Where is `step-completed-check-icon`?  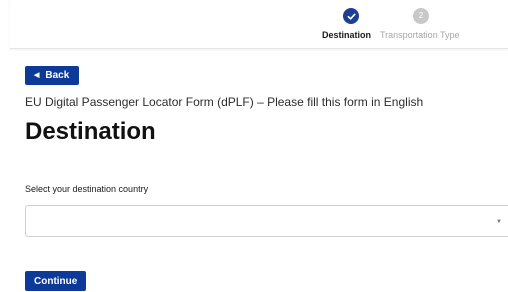 step-completed-check-icon is located at coordinates (351, 16).